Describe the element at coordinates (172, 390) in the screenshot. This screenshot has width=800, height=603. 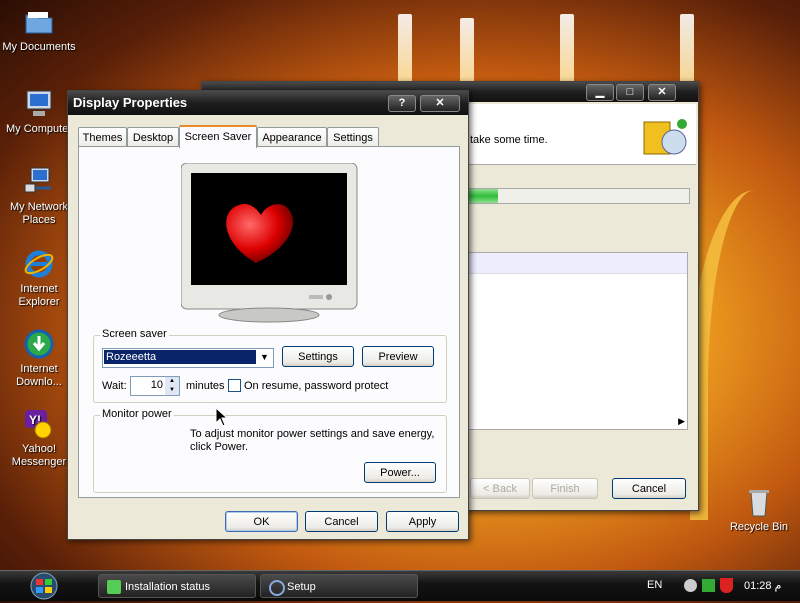
I see `stepper-down-icon: ▼` at that location.